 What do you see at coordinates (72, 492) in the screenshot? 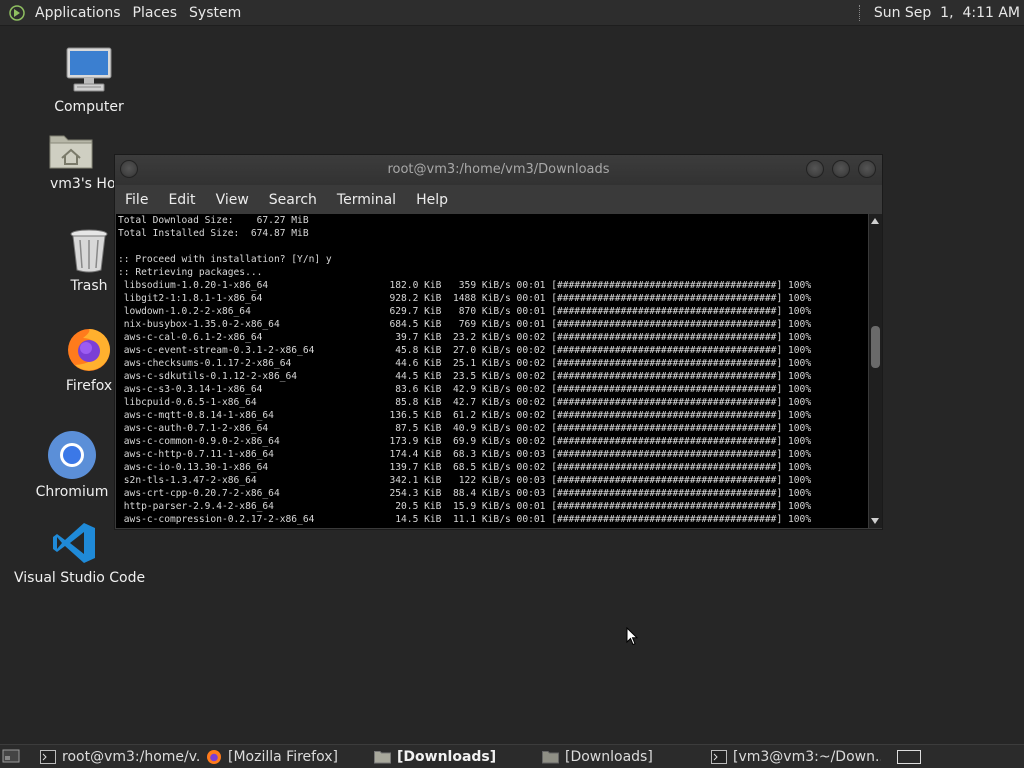
I see `desktop-icon-label: Chromium` at bounding box center [72, 492].